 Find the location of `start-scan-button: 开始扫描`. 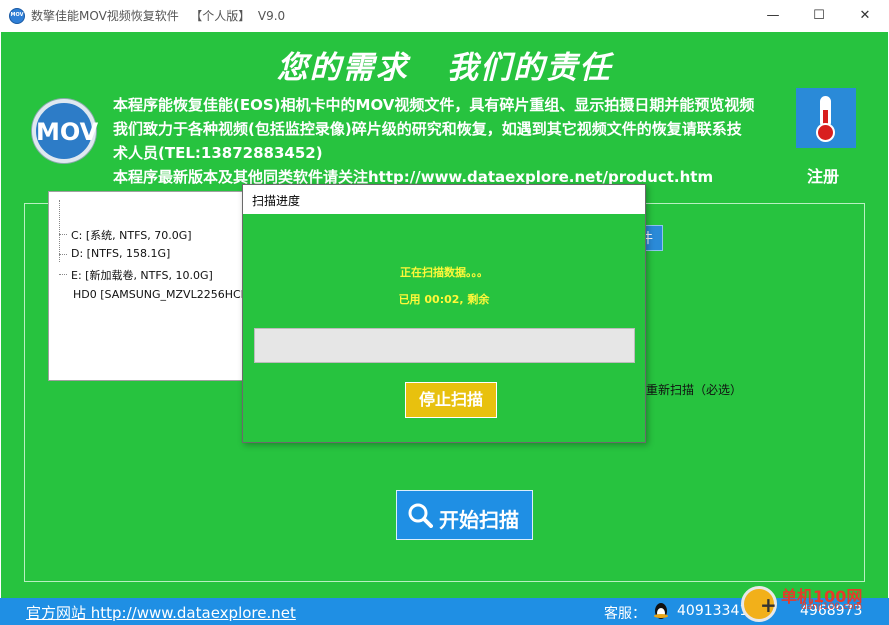

start-scan-button: 开始扫描 is located at coordinates (464, 515).